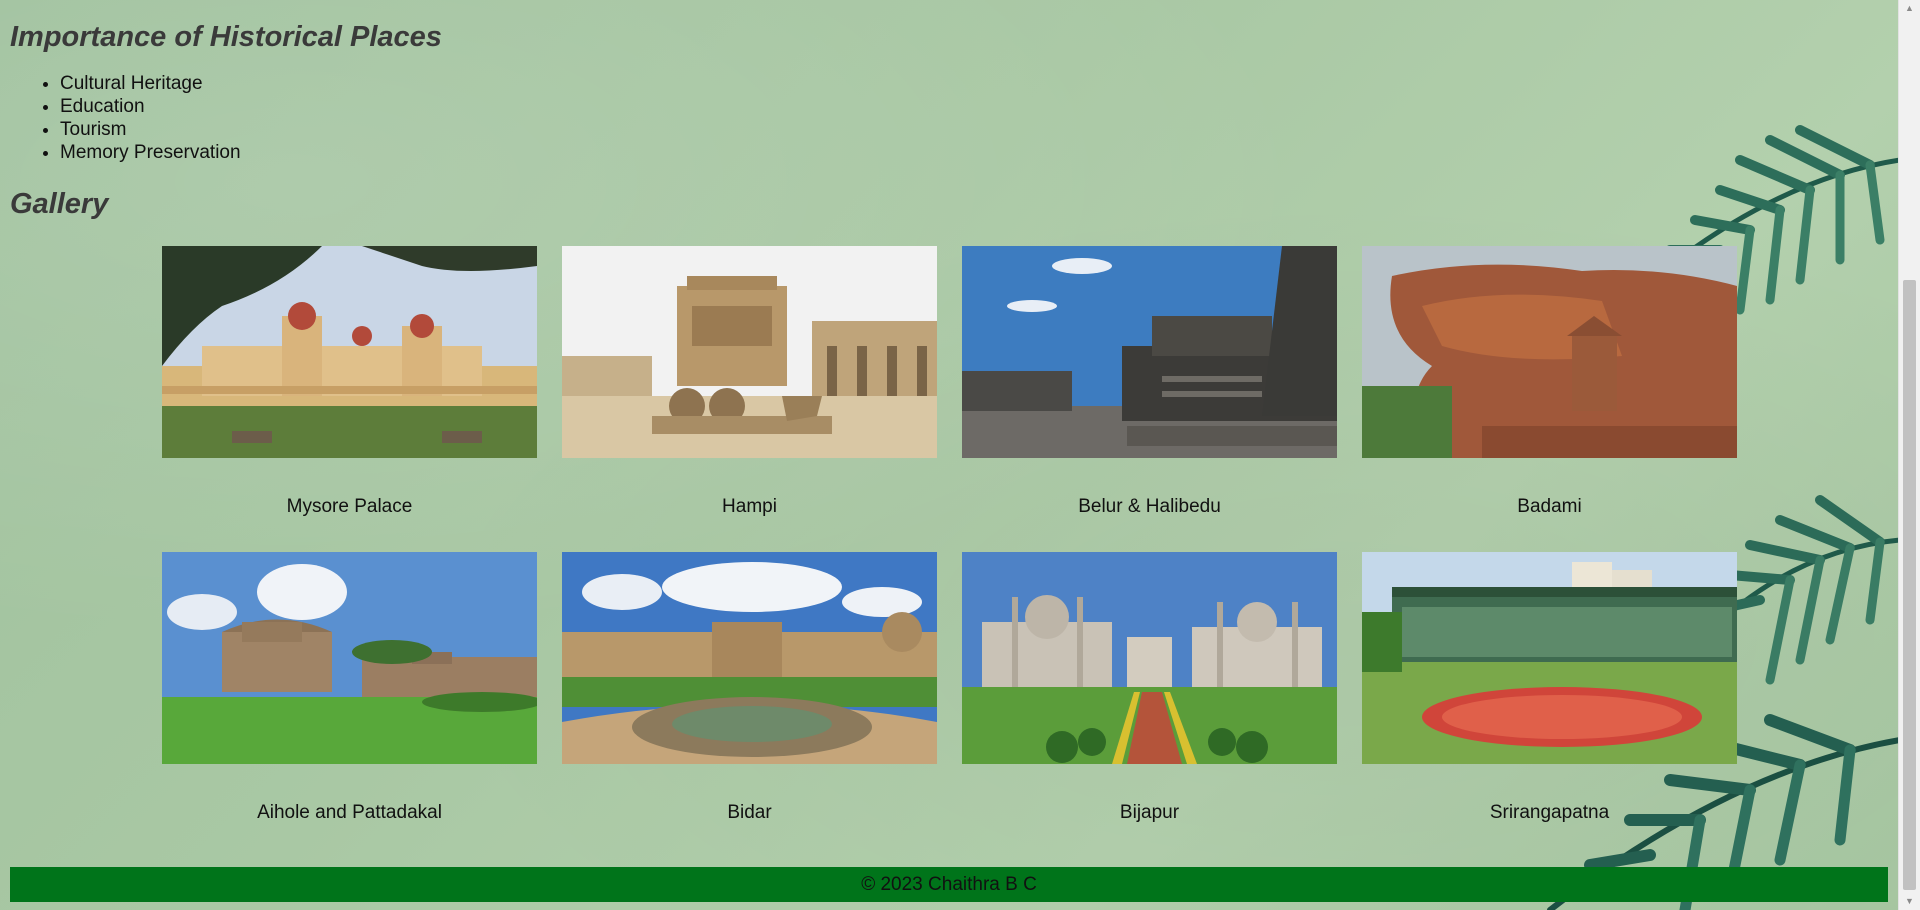 The width and height of the screenshot is (1920, 910). Describe the element at coordinates (226, 37) in the screenshot. I see `importance-heading: Importance of Historical Places` at that location.